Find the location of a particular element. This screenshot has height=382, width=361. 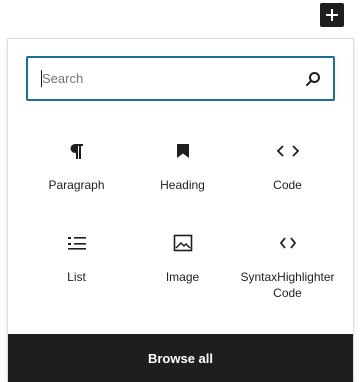

block-label: Code is located at coordinates (287, 185).